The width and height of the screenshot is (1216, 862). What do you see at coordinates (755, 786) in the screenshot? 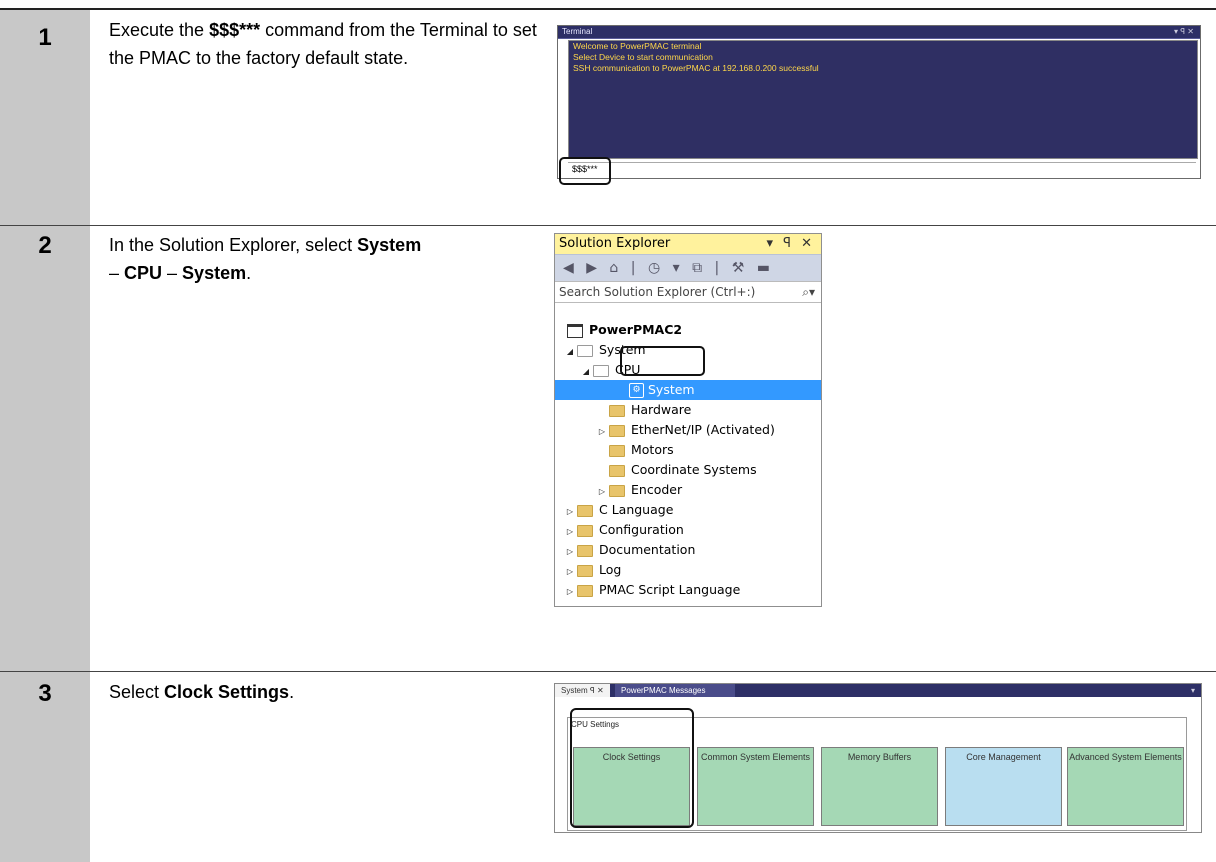
I see `common-system-elements-button: Common System Elements` at bounding box center [755, 786].